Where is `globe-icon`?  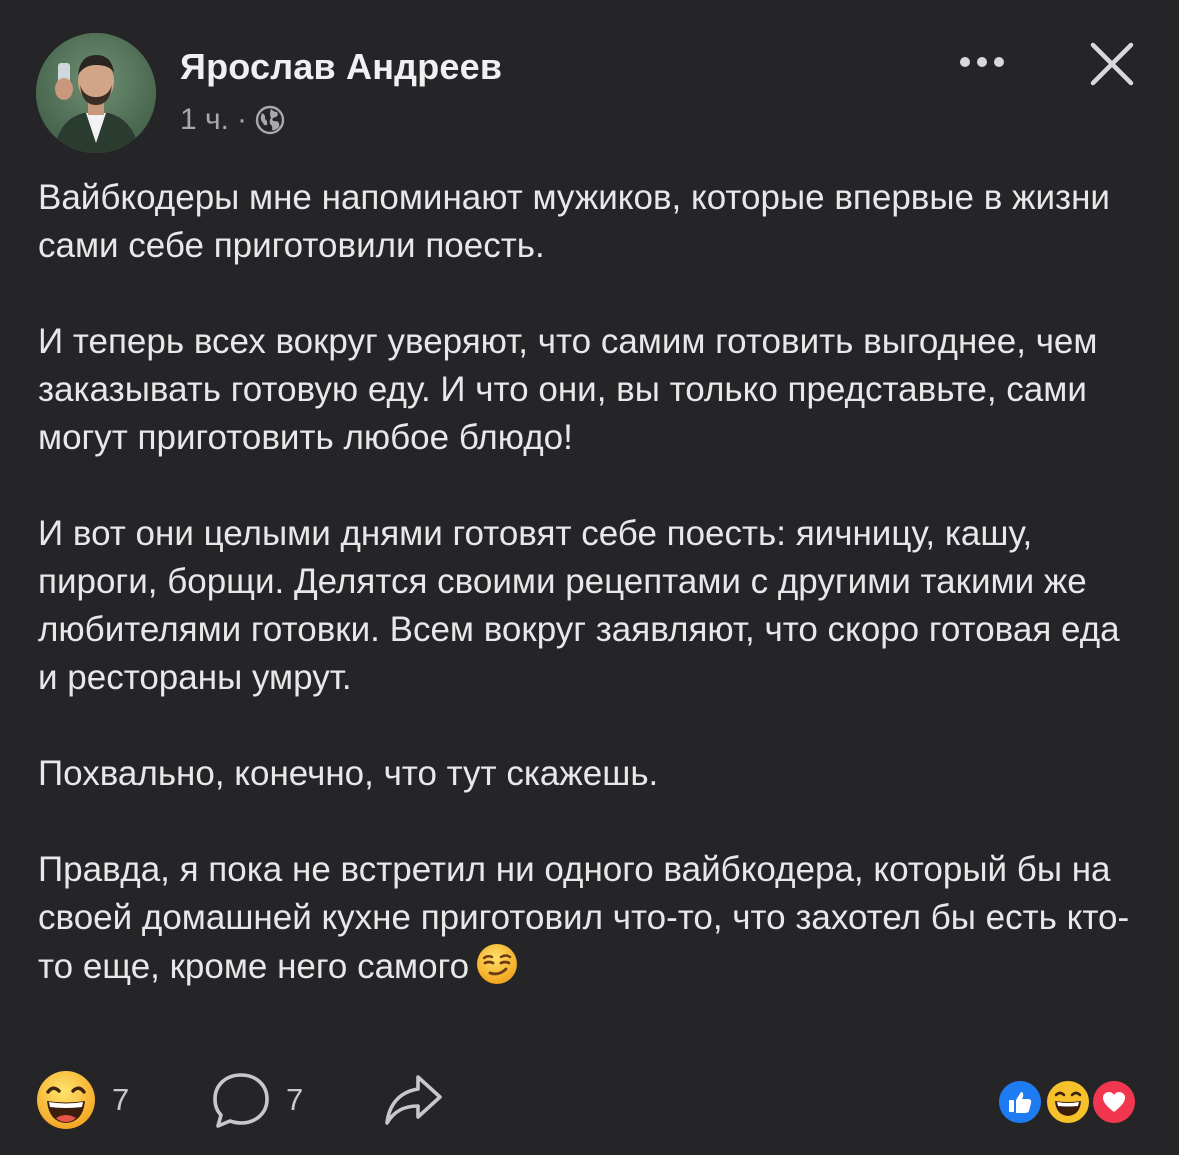
globe-icon is located at coordinates (270, 120).